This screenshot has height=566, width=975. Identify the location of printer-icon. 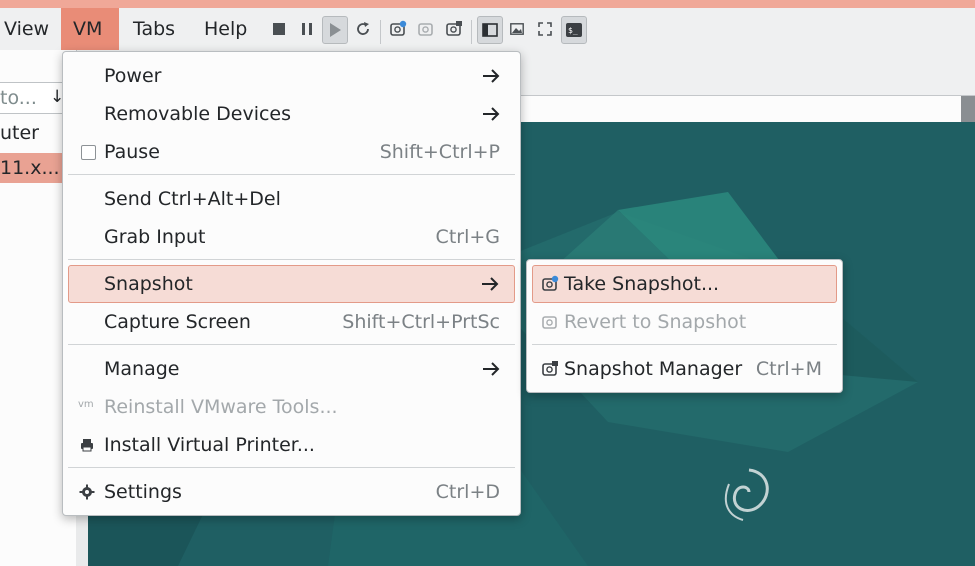
(87, 445).